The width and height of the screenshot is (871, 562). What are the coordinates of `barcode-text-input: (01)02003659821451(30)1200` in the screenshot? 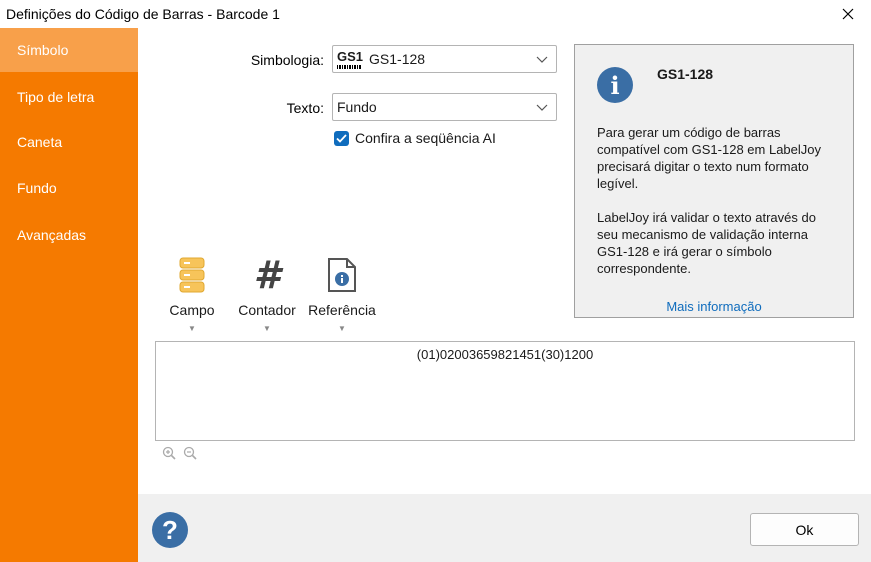 It's located at (505, 391).